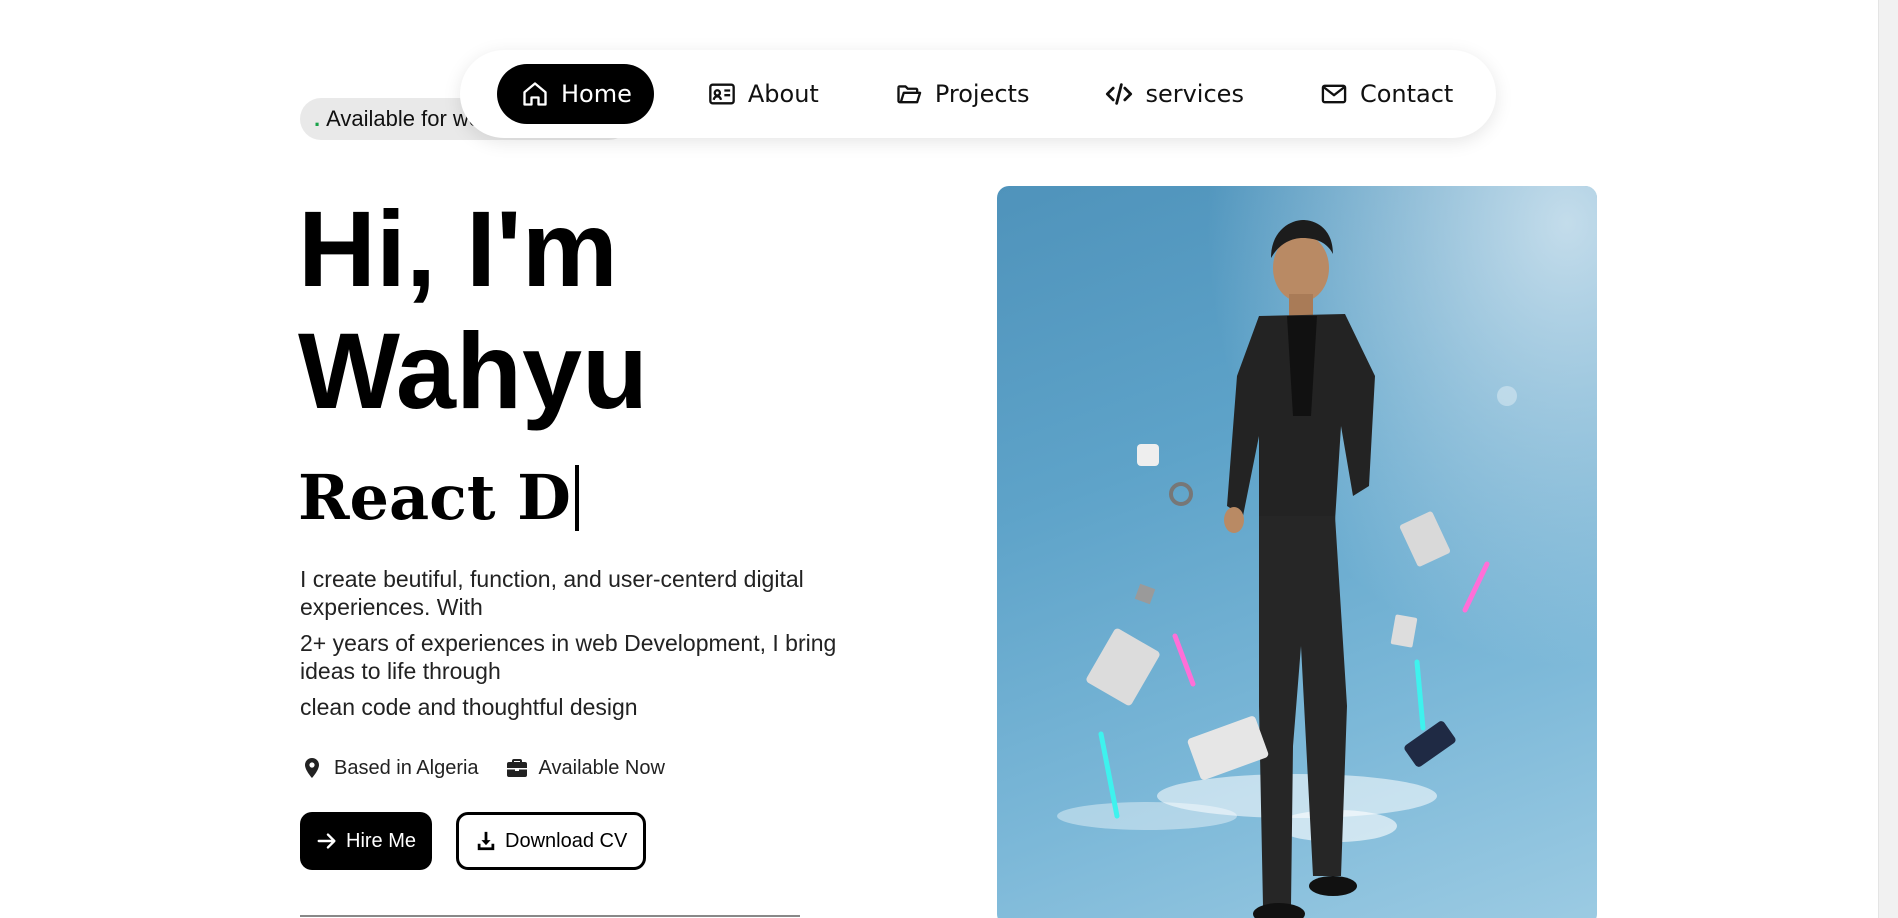 This screenshot has height=918, width=1898. I want to click on status-text: Available Now, so click(601, 767).